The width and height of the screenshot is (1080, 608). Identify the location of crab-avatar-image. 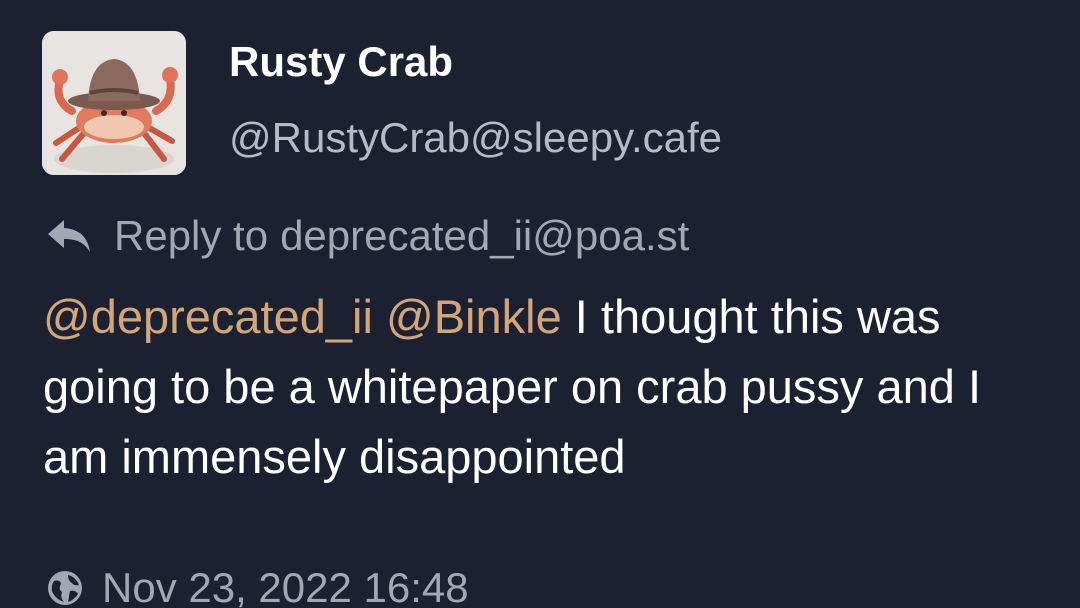
(114, 103).